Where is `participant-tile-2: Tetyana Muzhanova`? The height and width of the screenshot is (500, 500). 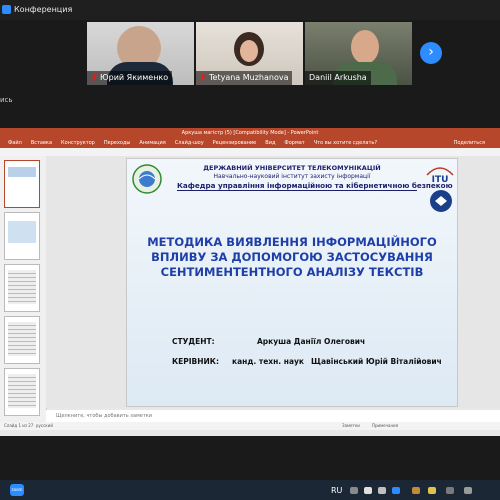
participant-tile-2: Tetyana Muzhanova is located at coordinates (249, 53).